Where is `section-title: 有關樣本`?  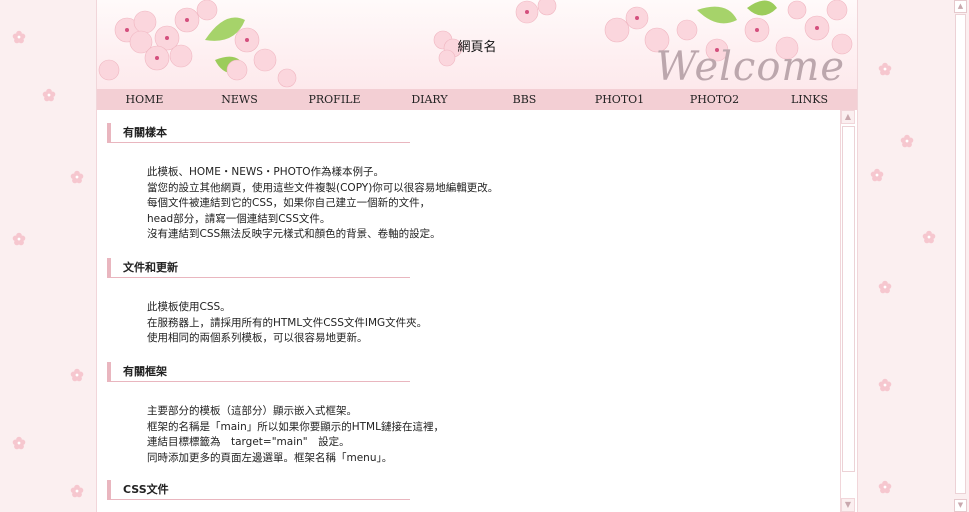
section-title: 有關樣本 is located at coordinates (258, 133).